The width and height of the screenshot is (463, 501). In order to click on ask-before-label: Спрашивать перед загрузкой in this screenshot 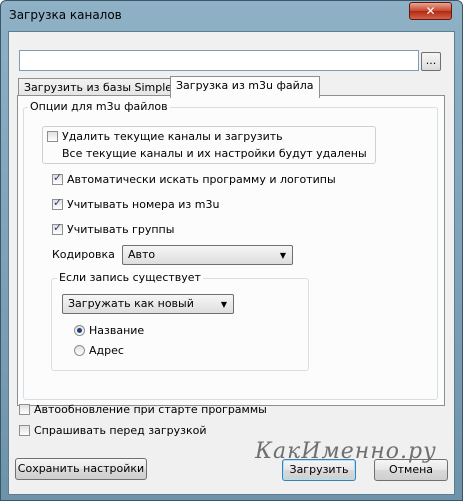, I will do `click(120, 430)`.